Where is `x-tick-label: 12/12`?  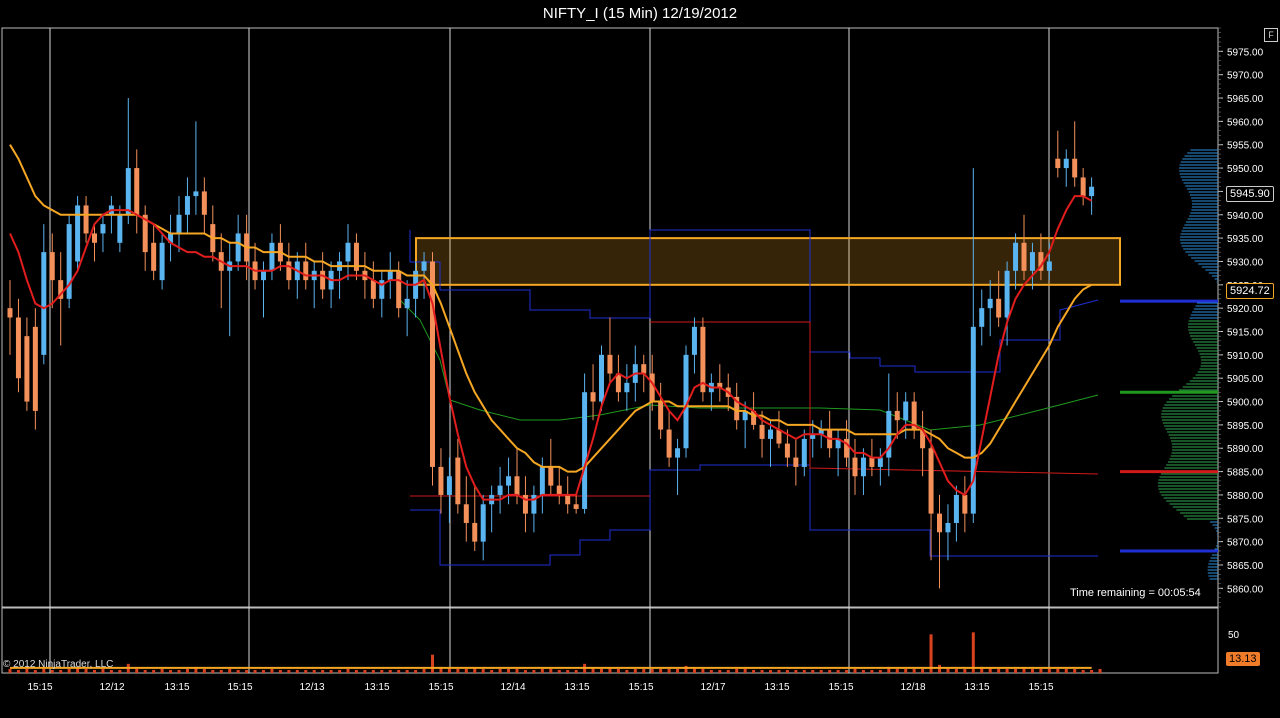
x-tick-label: 12/12 is located at coordinates (111, 687).